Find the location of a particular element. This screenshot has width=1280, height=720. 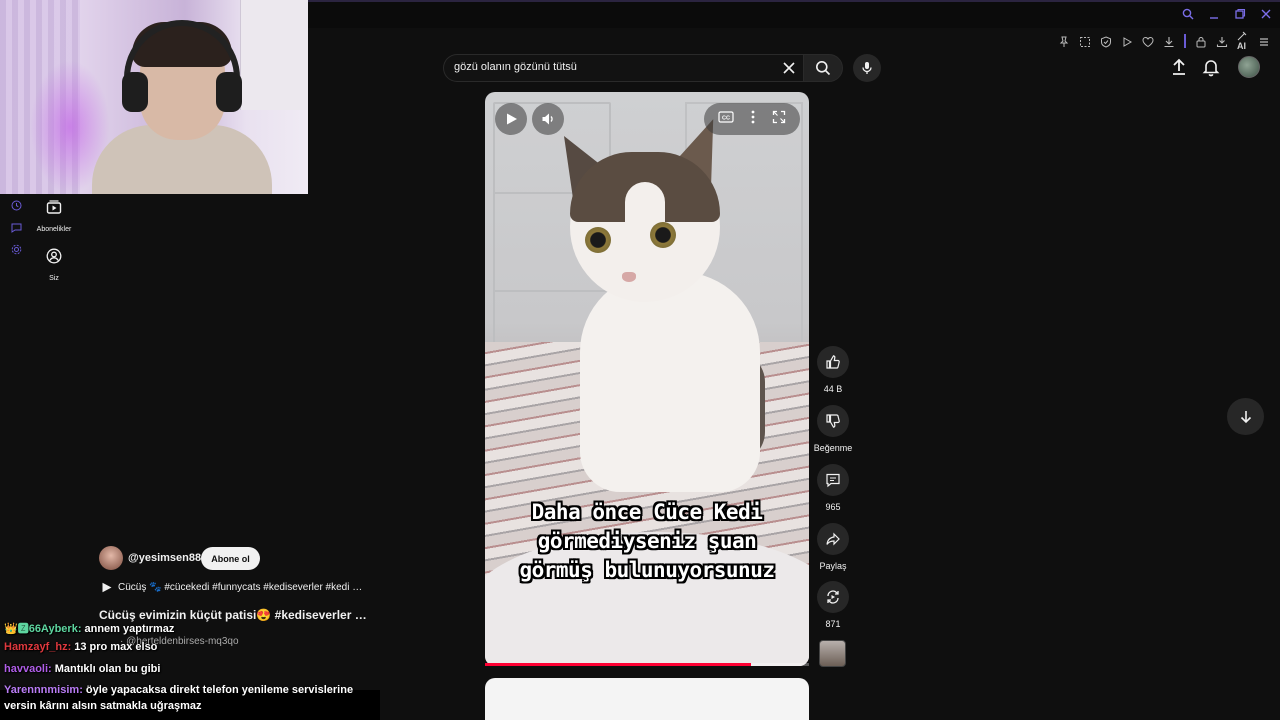

screenshot-icon is located at coordinates (1085, 41).